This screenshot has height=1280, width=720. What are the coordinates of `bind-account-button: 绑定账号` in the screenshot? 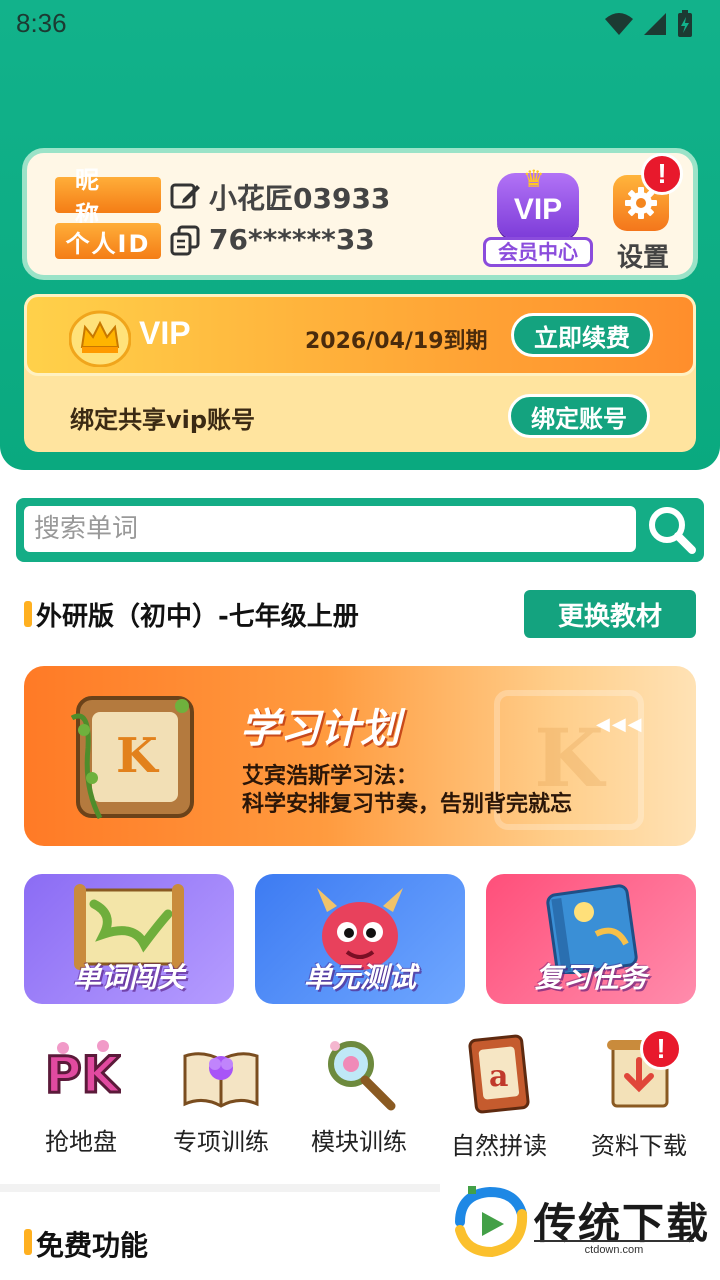 It's located at (579, 416).